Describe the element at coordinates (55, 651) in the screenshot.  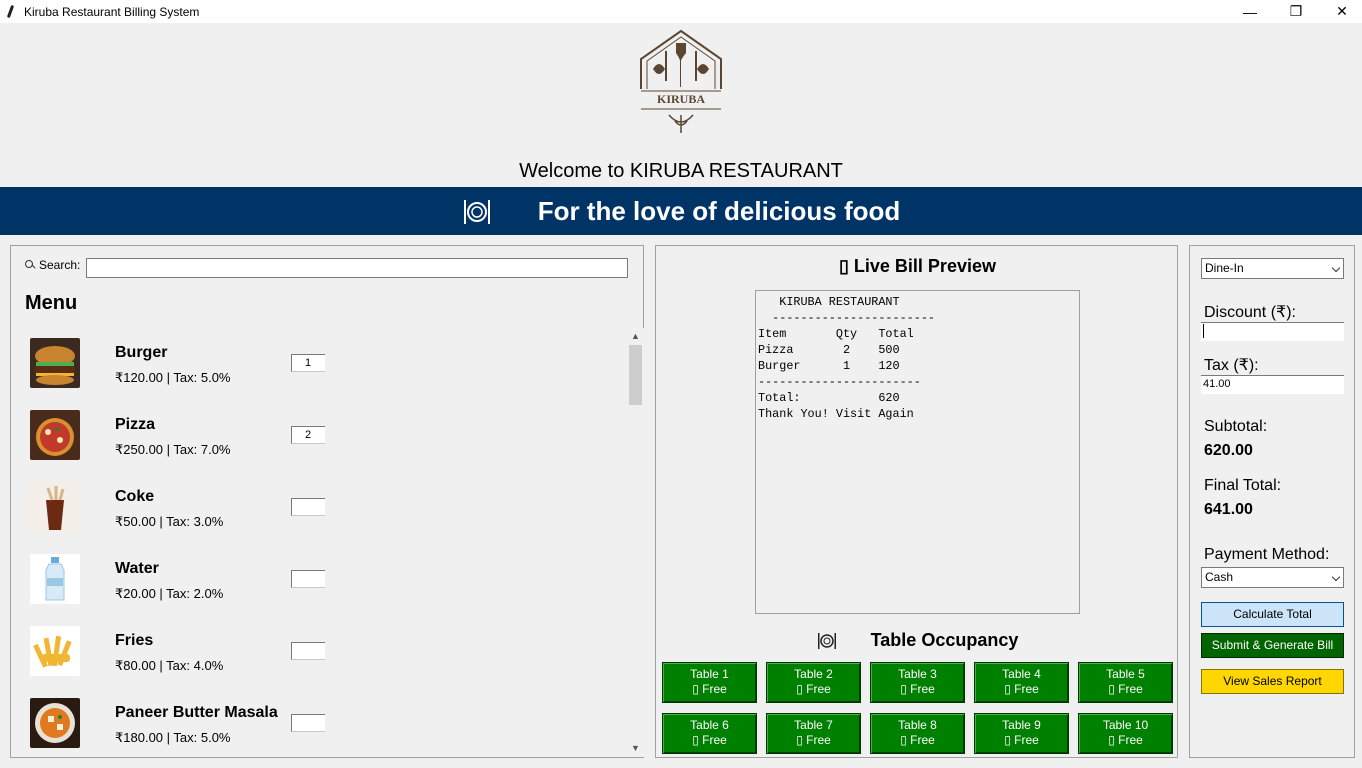
I see `fries-icon` at that location.